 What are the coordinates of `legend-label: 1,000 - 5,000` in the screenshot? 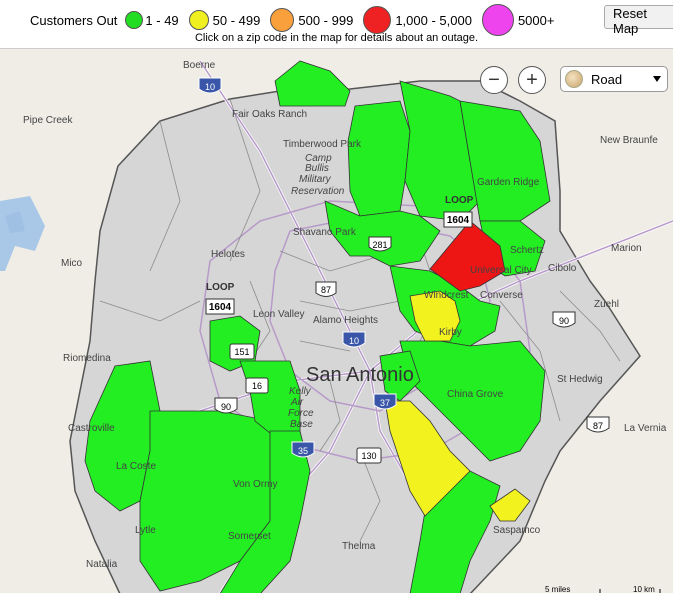 It's located at (433, 20).